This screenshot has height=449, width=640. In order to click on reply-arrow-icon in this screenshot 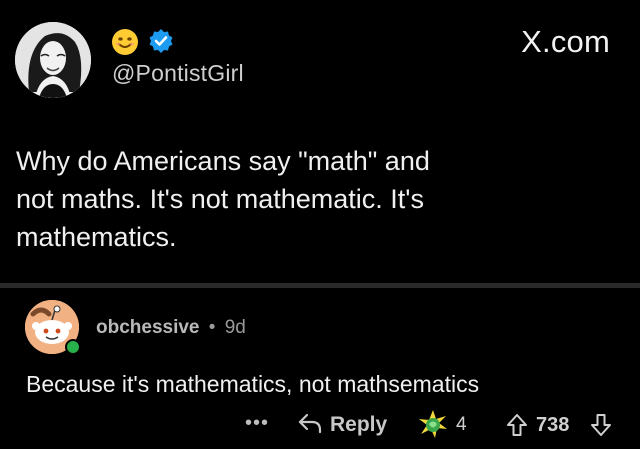, I will do `click(310, 425)`.